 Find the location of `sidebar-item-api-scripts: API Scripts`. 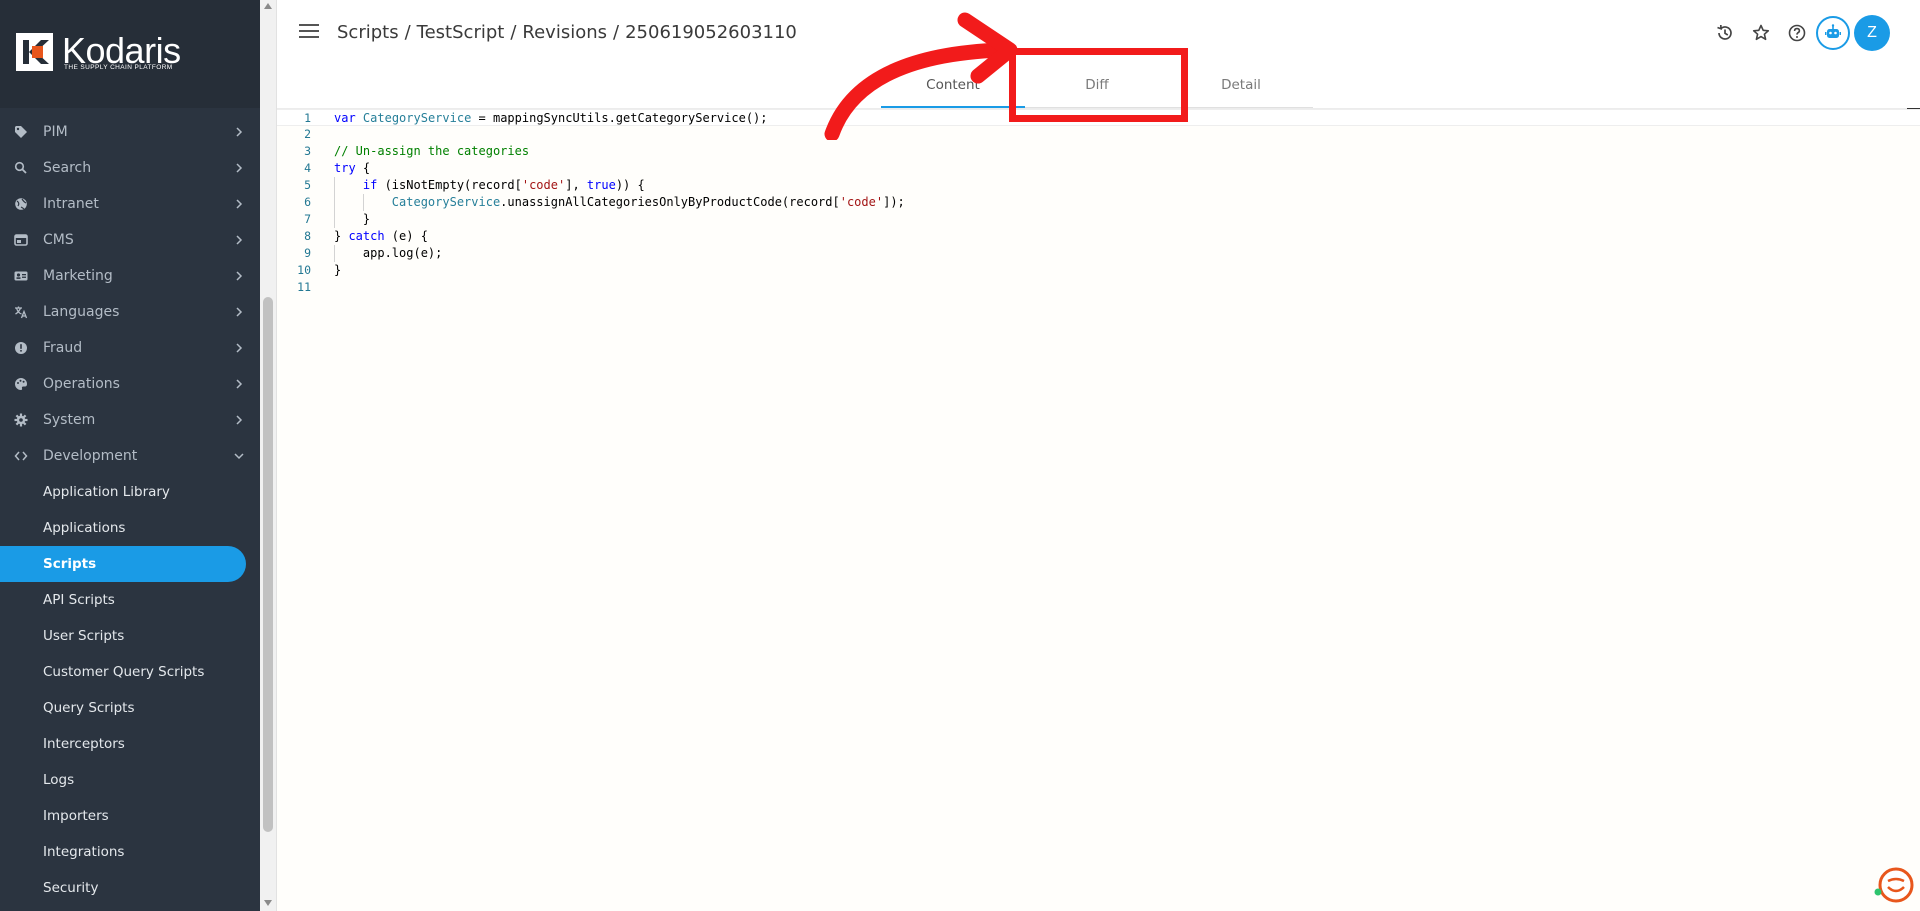

sidebar-item-api-scripts: API Scripts is located at coordinates (130, 600).